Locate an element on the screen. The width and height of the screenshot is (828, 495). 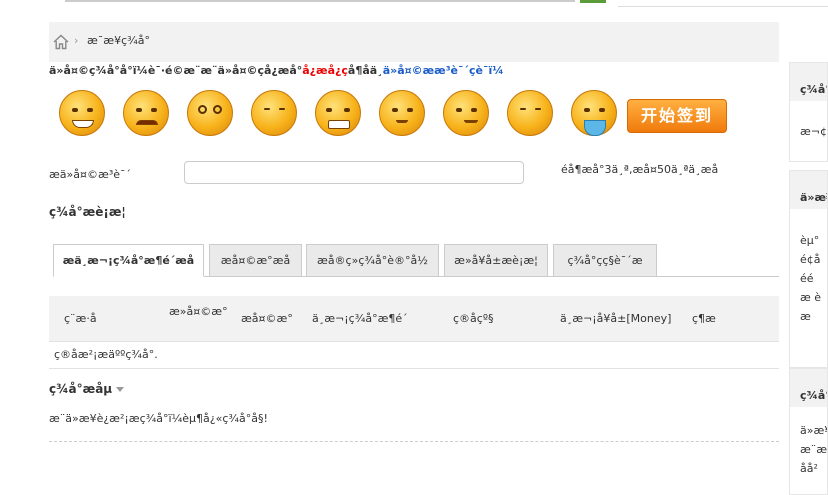
start-signin-button: 开始签到 is located at coordinates (677, 116).